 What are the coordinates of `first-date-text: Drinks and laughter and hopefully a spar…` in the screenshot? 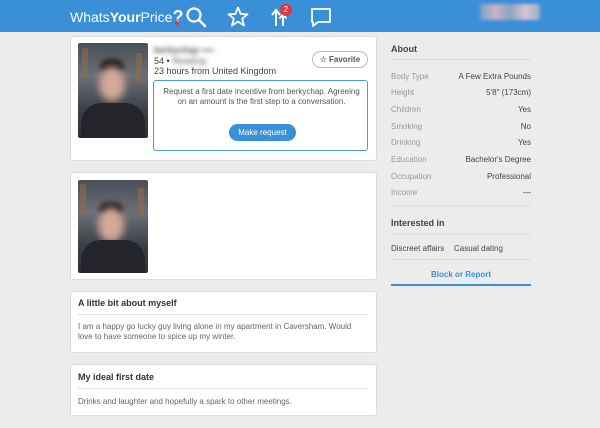 It's located at (185, 401).